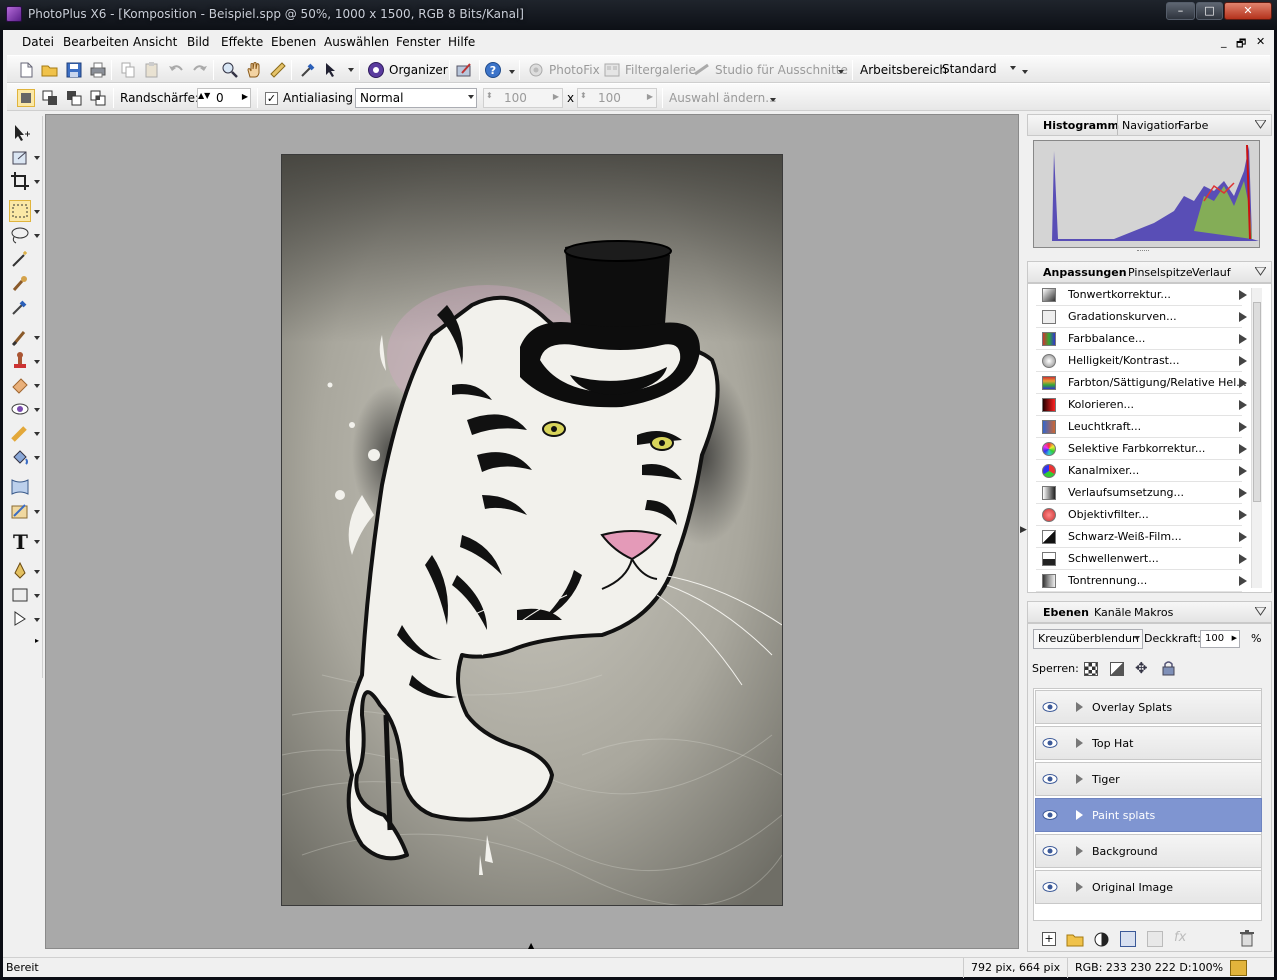  I want to click on photofix-button: PhotoFix, so click(574, 70).